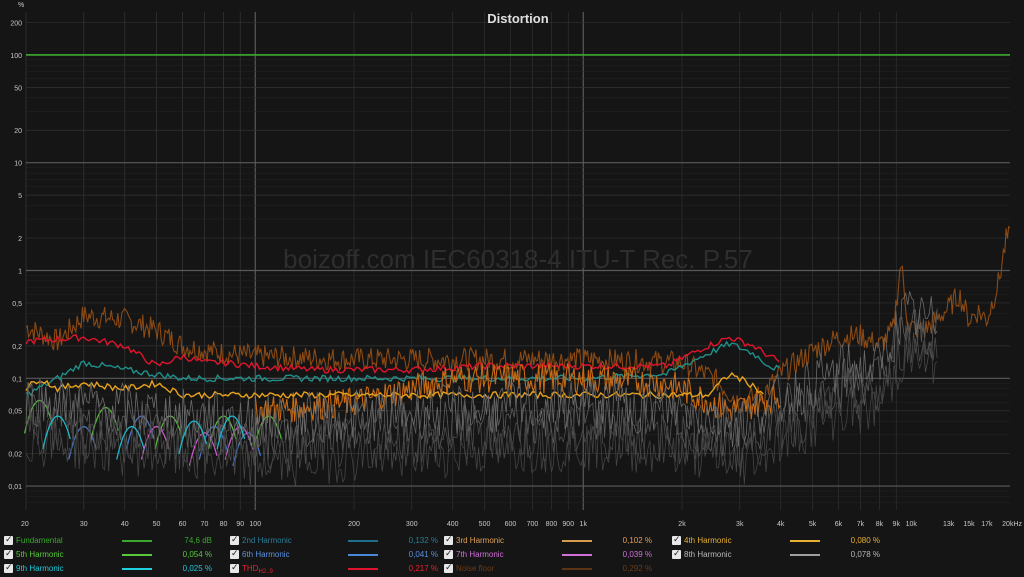 The width and height of the screenshot is (1024, 577). Describe the element at coordinates (485, 524) in the screenshot. I see `x-tick-label: 500` at that location.